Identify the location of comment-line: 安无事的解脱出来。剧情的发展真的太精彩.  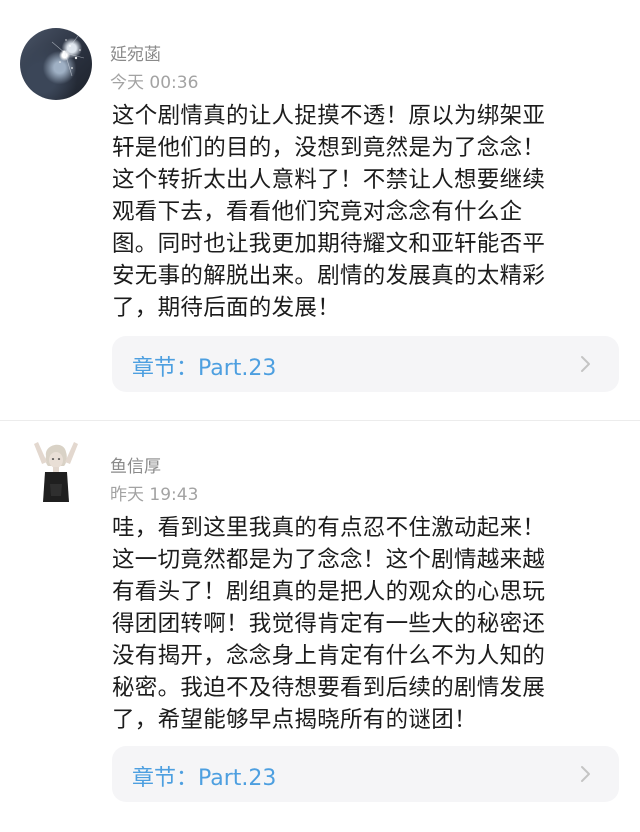
(329, 276).